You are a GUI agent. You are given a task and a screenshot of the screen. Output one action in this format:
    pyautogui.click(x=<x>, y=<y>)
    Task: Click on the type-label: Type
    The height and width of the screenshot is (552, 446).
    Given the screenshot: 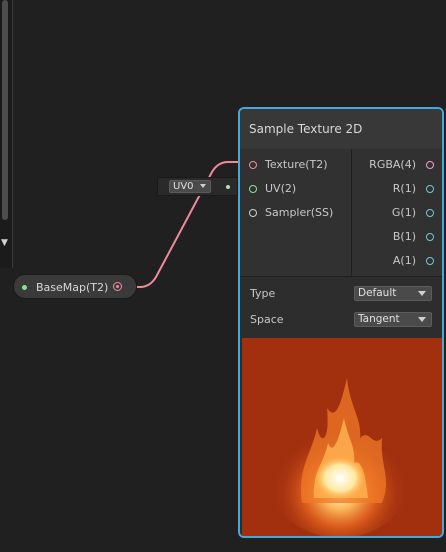 What is the action you would take?
    pyautogui.click(x=263, y=293)
    